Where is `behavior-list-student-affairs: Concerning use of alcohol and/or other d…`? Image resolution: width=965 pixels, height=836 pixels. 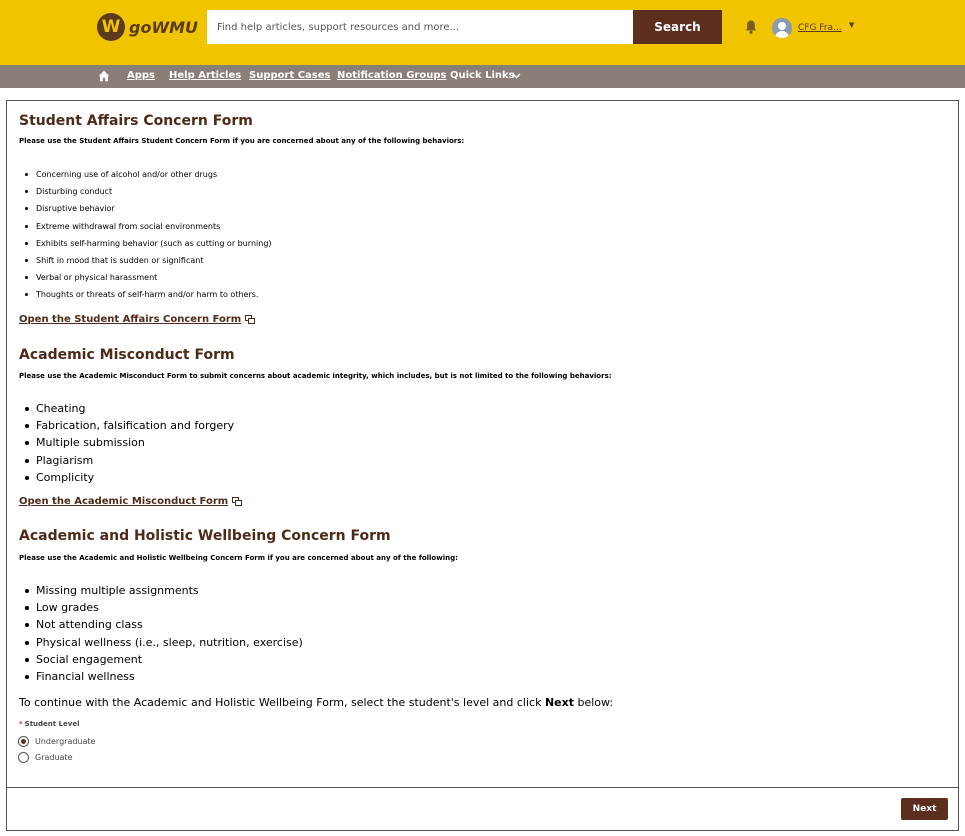
behavior-list-student-affairs: Concerning use of alcohol and/or other d… is located at coordinates (147, 235).